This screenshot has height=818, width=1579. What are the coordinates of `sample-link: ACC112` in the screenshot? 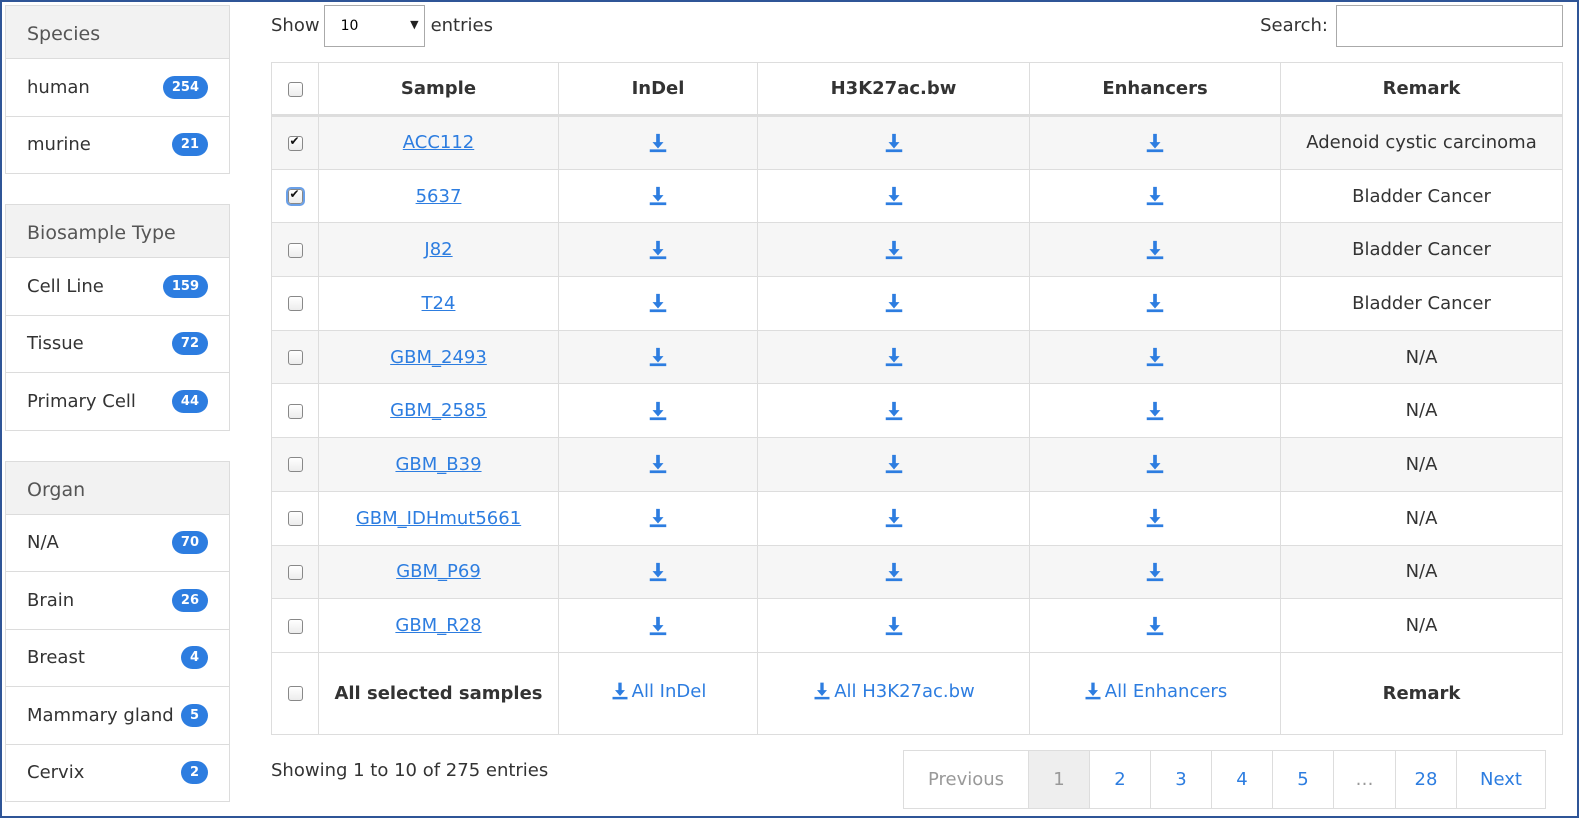 It's located at (439, 142).